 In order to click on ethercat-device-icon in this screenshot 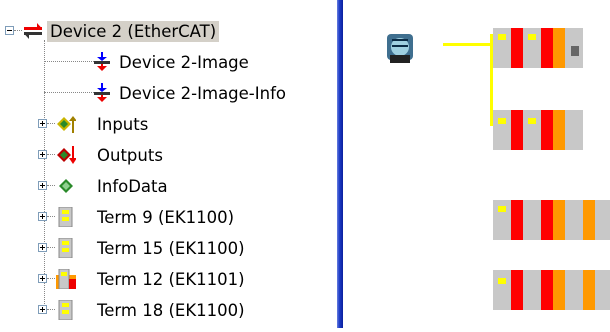, I will do `click(33, 31)`.